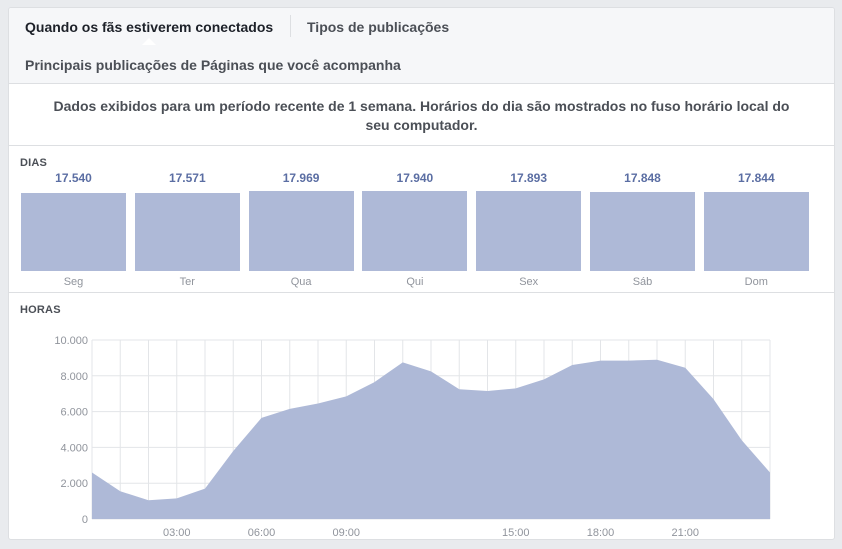 This screenshot has width=842, height=549. I want to click on day-label: Seg, so click(73, 282).